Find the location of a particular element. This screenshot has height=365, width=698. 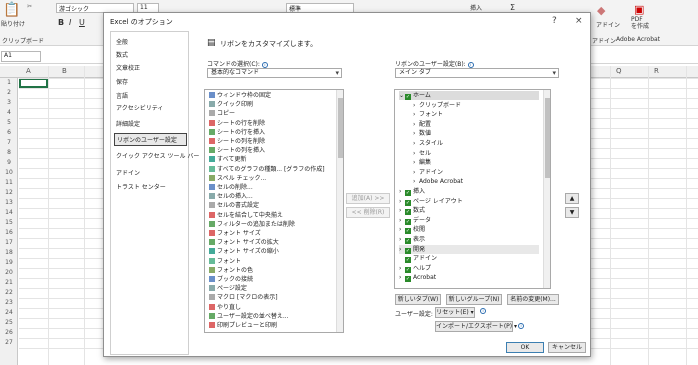

row-header: 14 is located at coordinates (9, 214).